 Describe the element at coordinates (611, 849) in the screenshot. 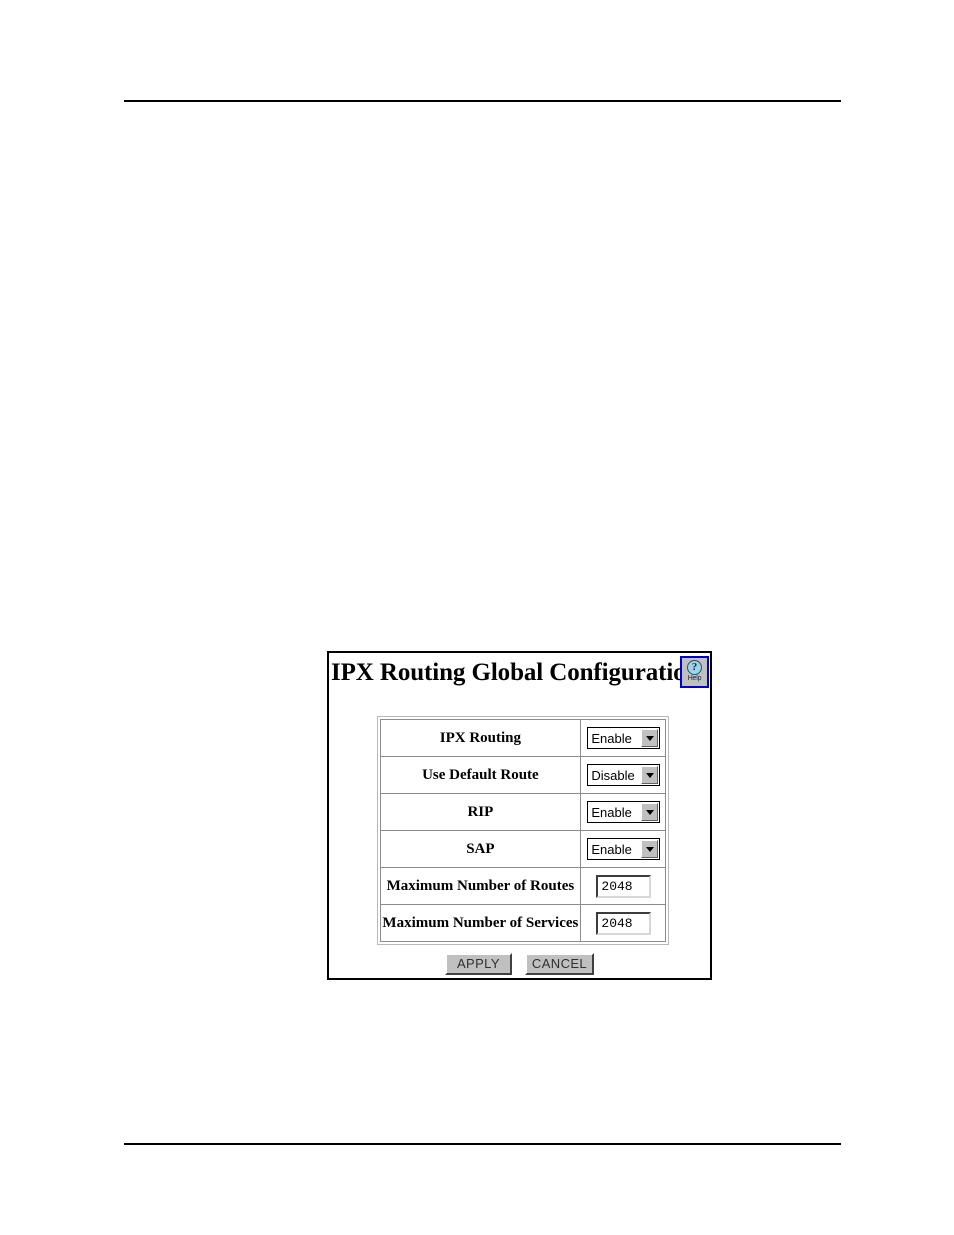

I see `sap-select-value: Enable` at that location.